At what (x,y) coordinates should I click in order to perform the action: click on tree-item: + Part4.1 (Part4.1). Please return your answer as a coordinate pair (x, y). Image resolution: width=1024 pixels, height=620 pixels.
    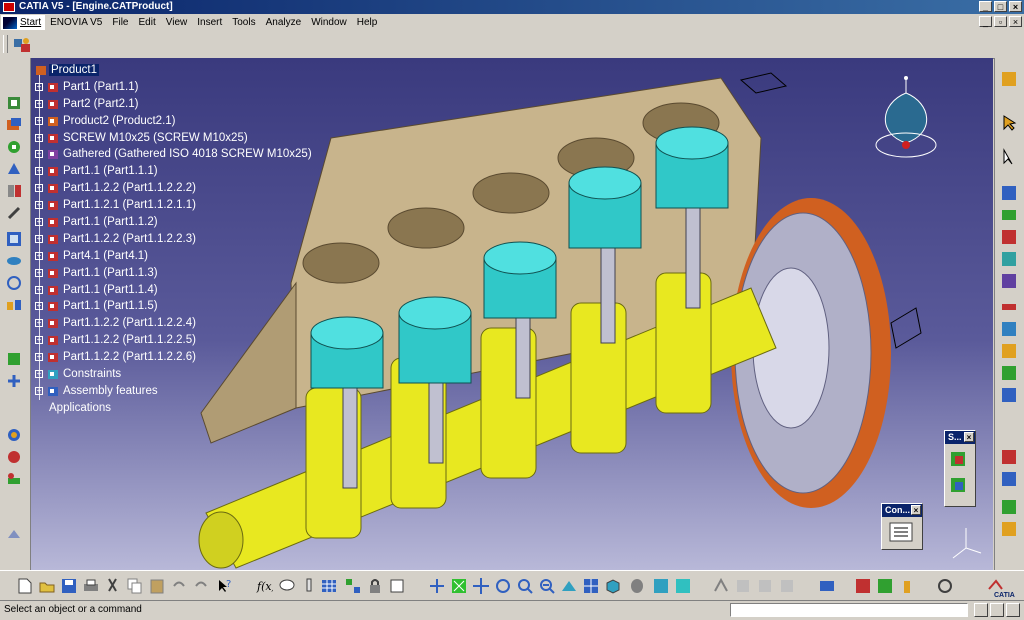
    Looking at the image, I should click on (173, 256).